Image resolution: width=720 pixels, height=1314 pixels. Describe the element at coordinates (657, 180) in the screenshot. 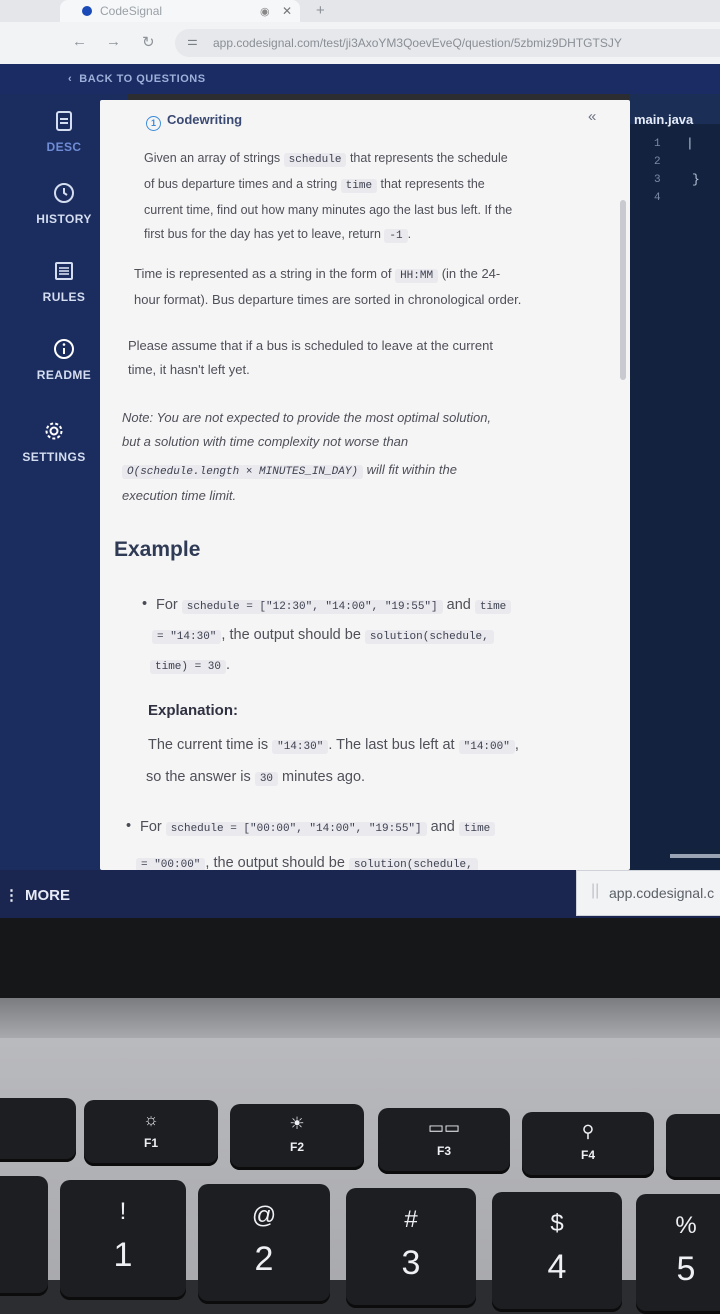

I see `line-number: 3` at that location.